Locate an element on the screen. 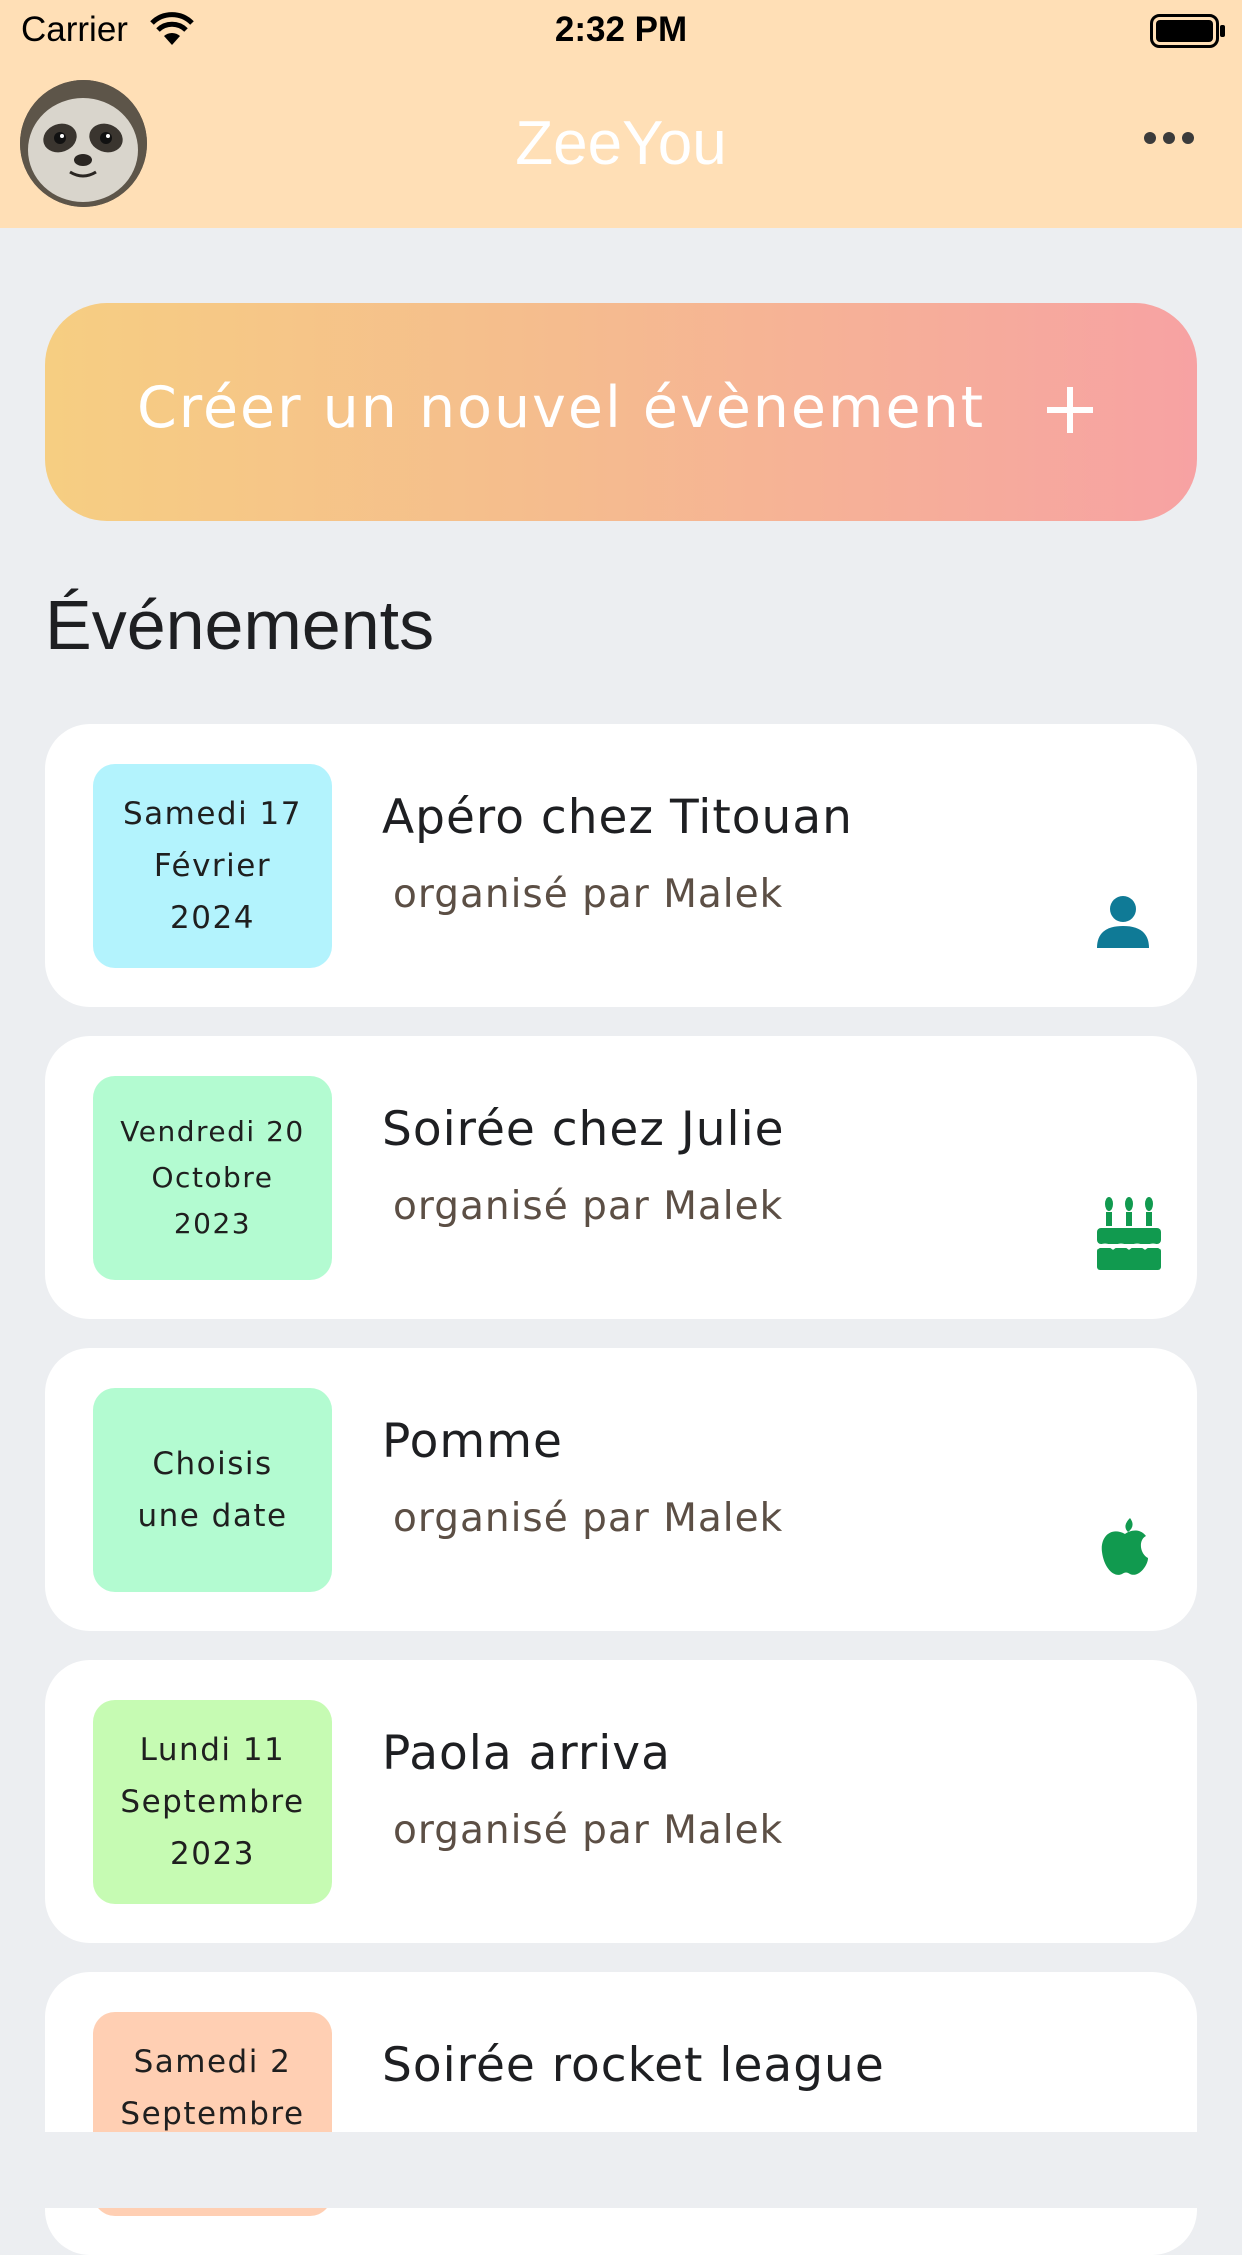 Image resolution: width=1242 pixels, height=2255 pixels. event-date: Vendredi 20 Octobre 2023 is located at coordinates (212, 1177).